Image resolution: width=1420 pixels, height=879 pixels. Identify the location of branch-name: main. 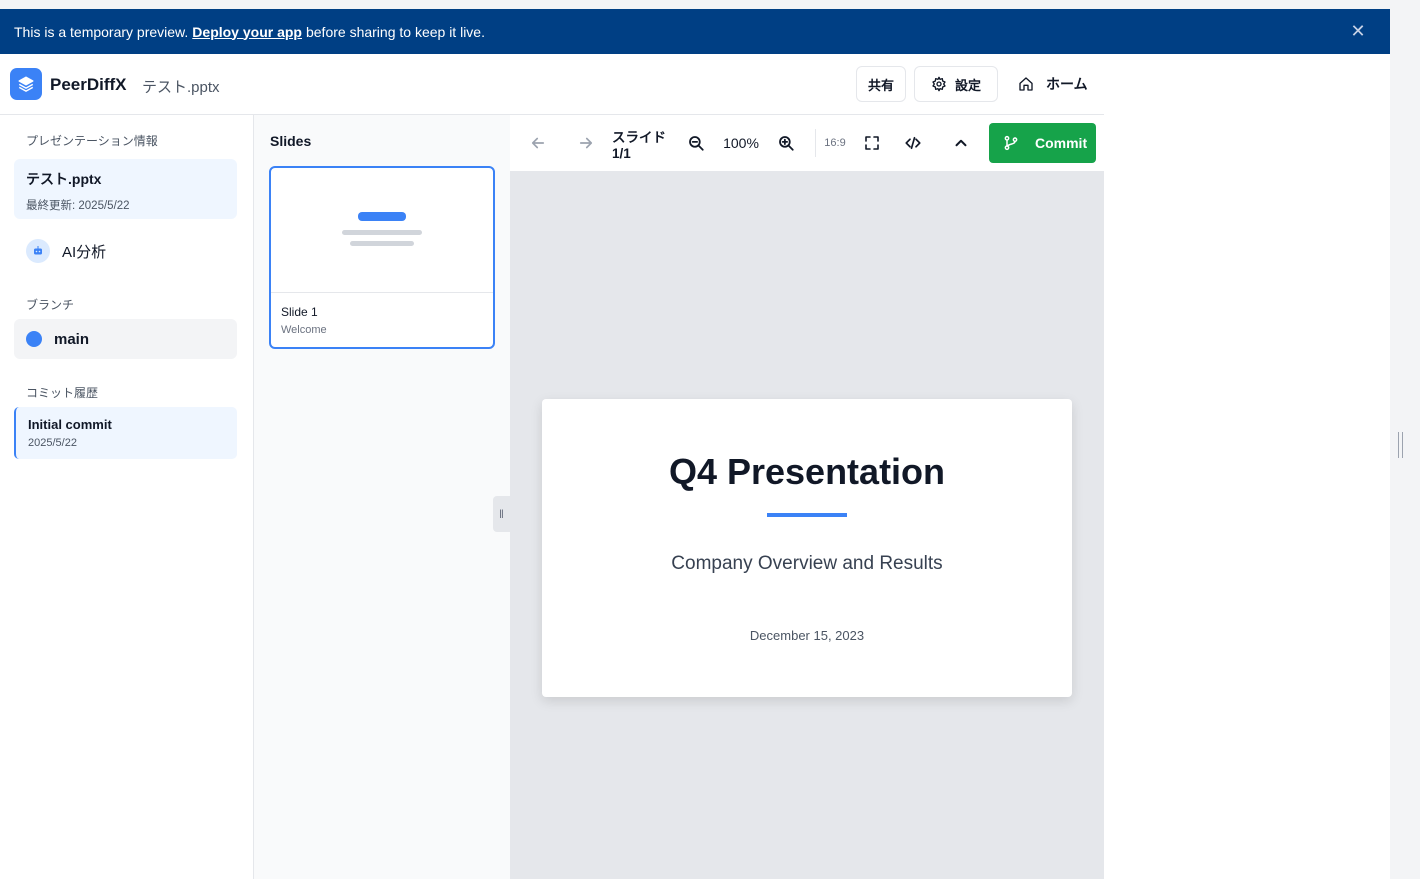
(72, 339).